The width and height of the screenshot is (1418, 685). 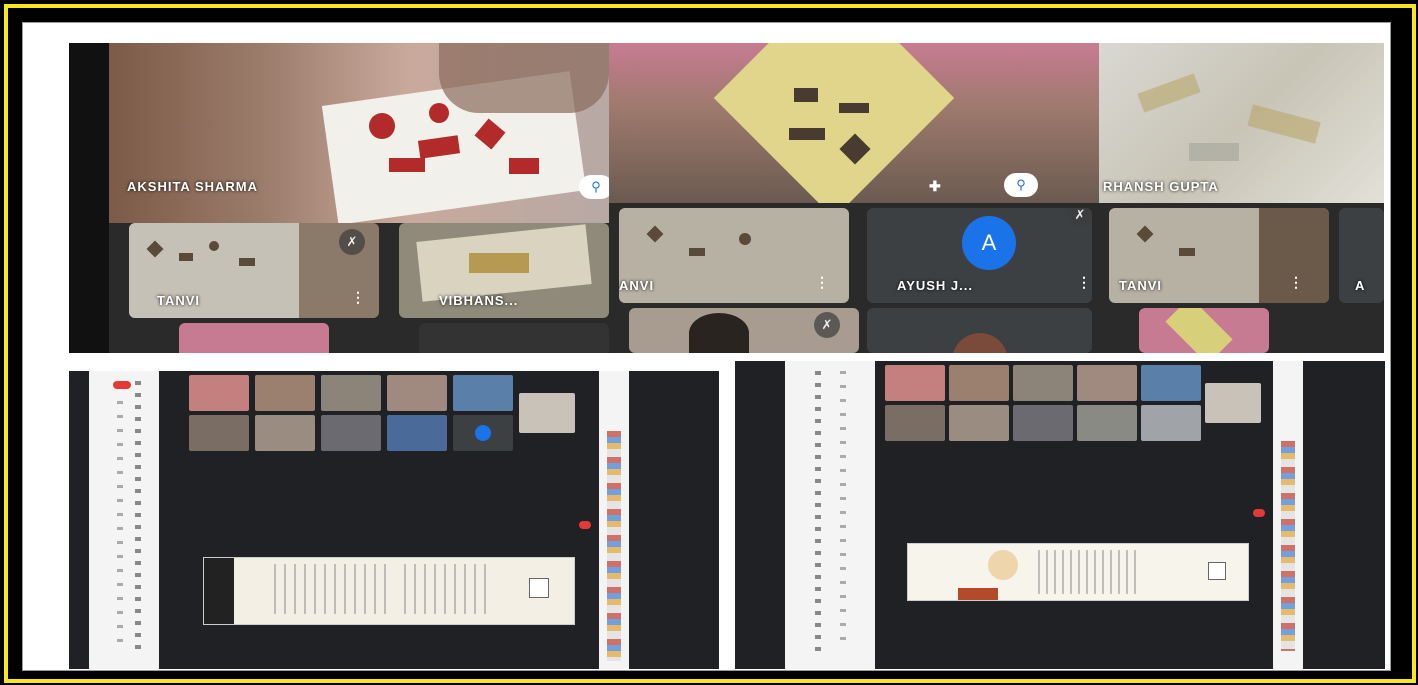 What do you see at coordinates (1171, 423) in the screenshot?
I see `thumb-r10` at bounding box center [1171, 423].